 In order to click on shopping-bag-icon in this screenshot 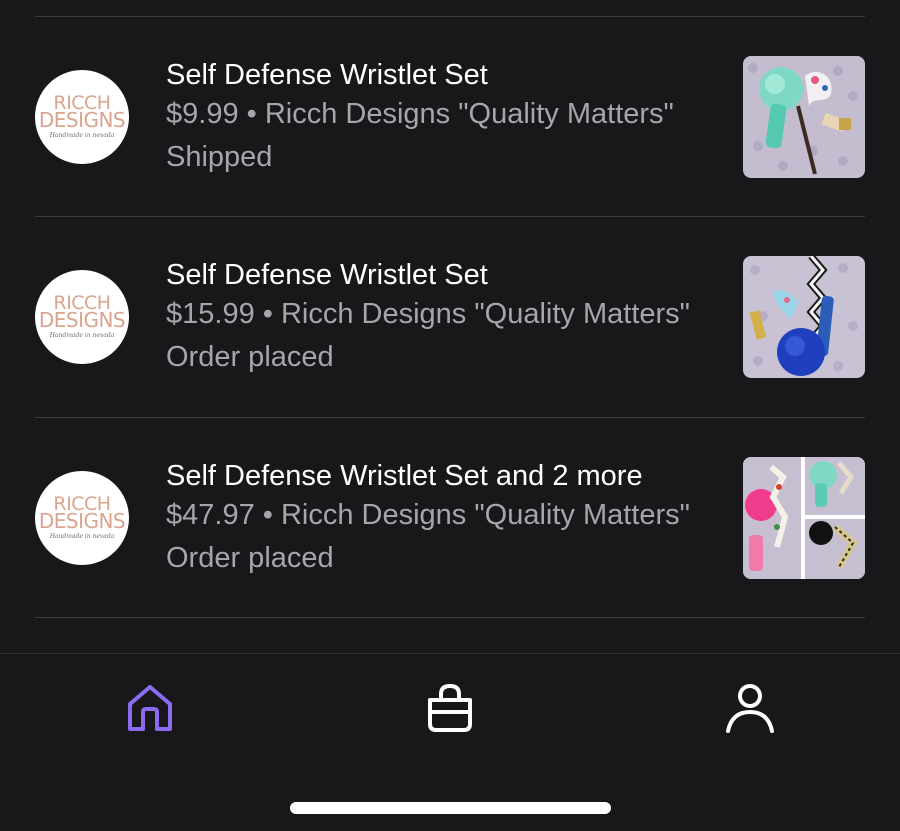, I will do `click(450, 707)`.